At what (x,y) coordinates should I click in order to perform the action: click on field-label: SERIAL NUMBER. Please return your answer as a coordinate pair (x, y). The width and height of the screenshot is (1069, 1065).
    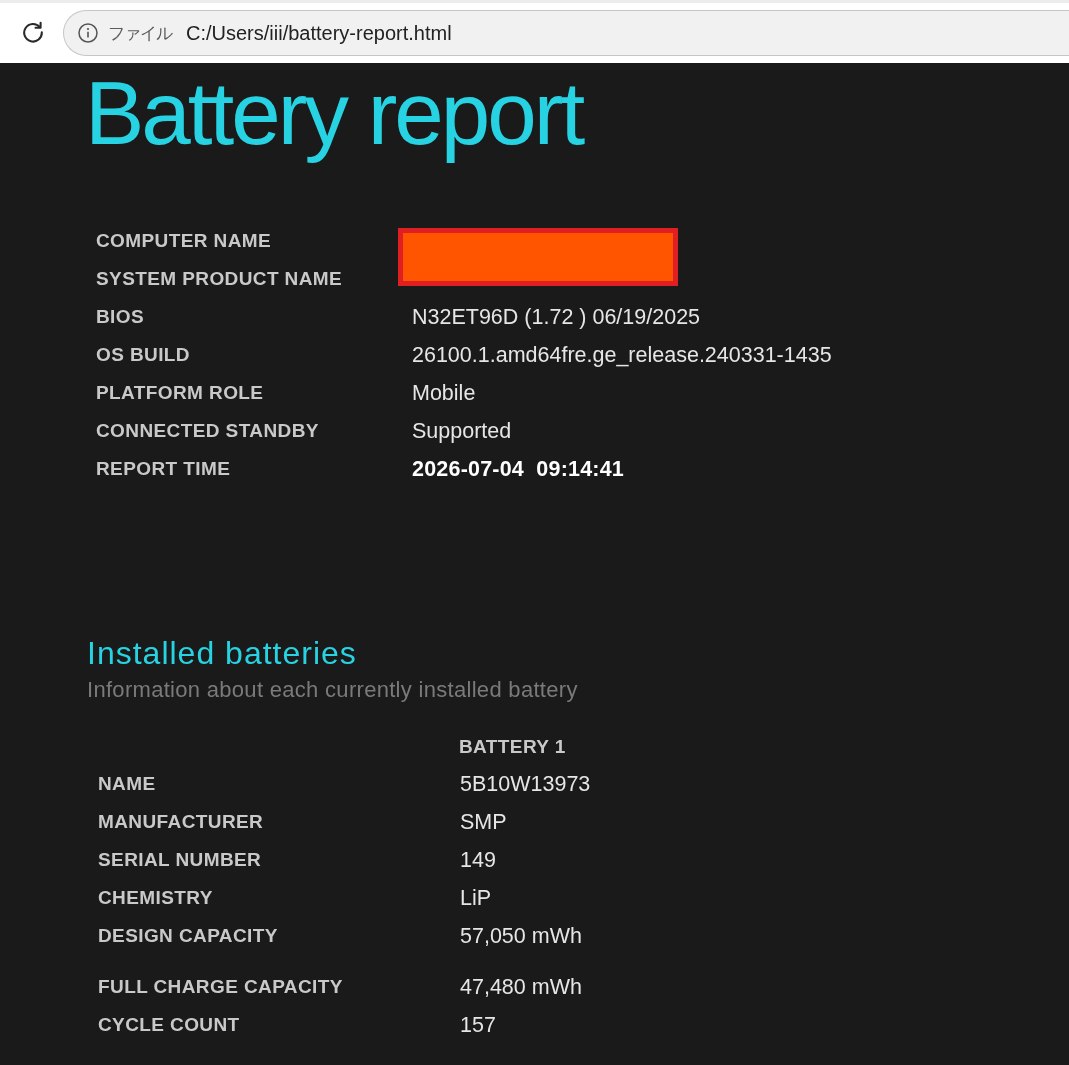
    Looking at the image, I should click on (180, 860).